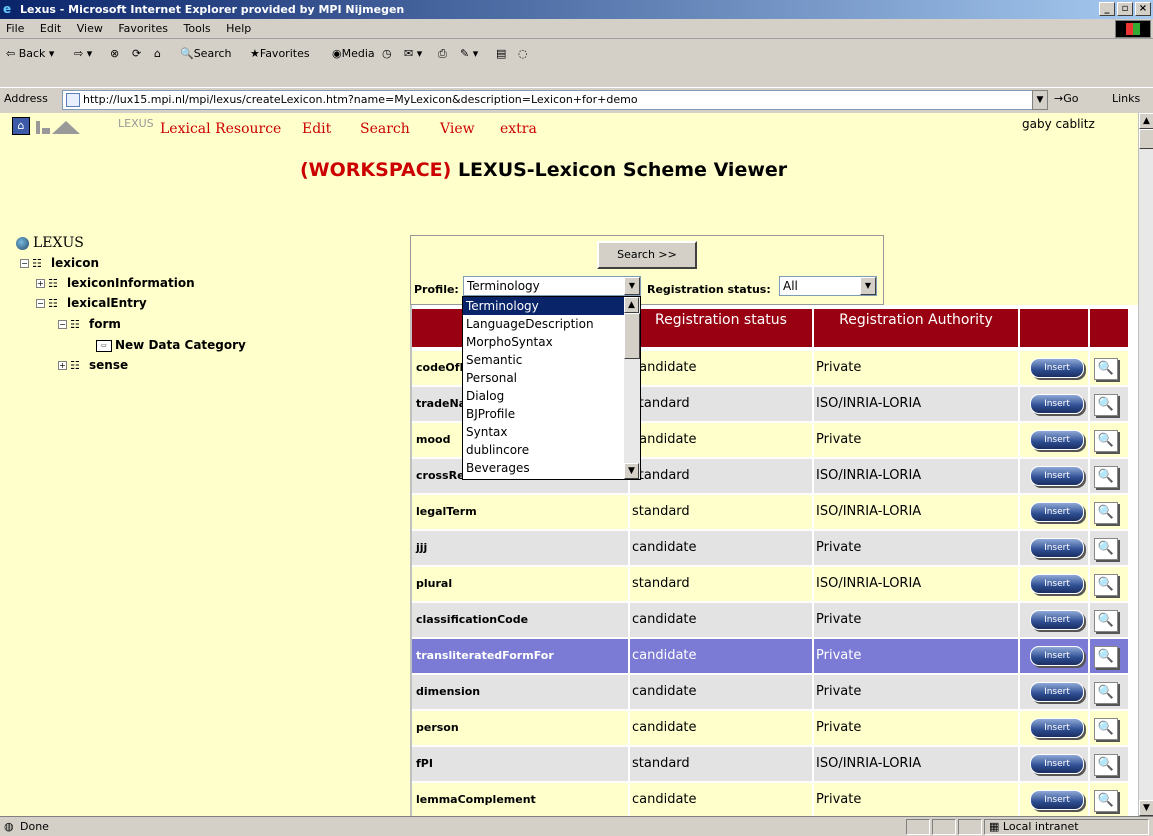 This screenshot has height=836, width=1153. I want to click on profile-option: Beverages, so click(544, 468).